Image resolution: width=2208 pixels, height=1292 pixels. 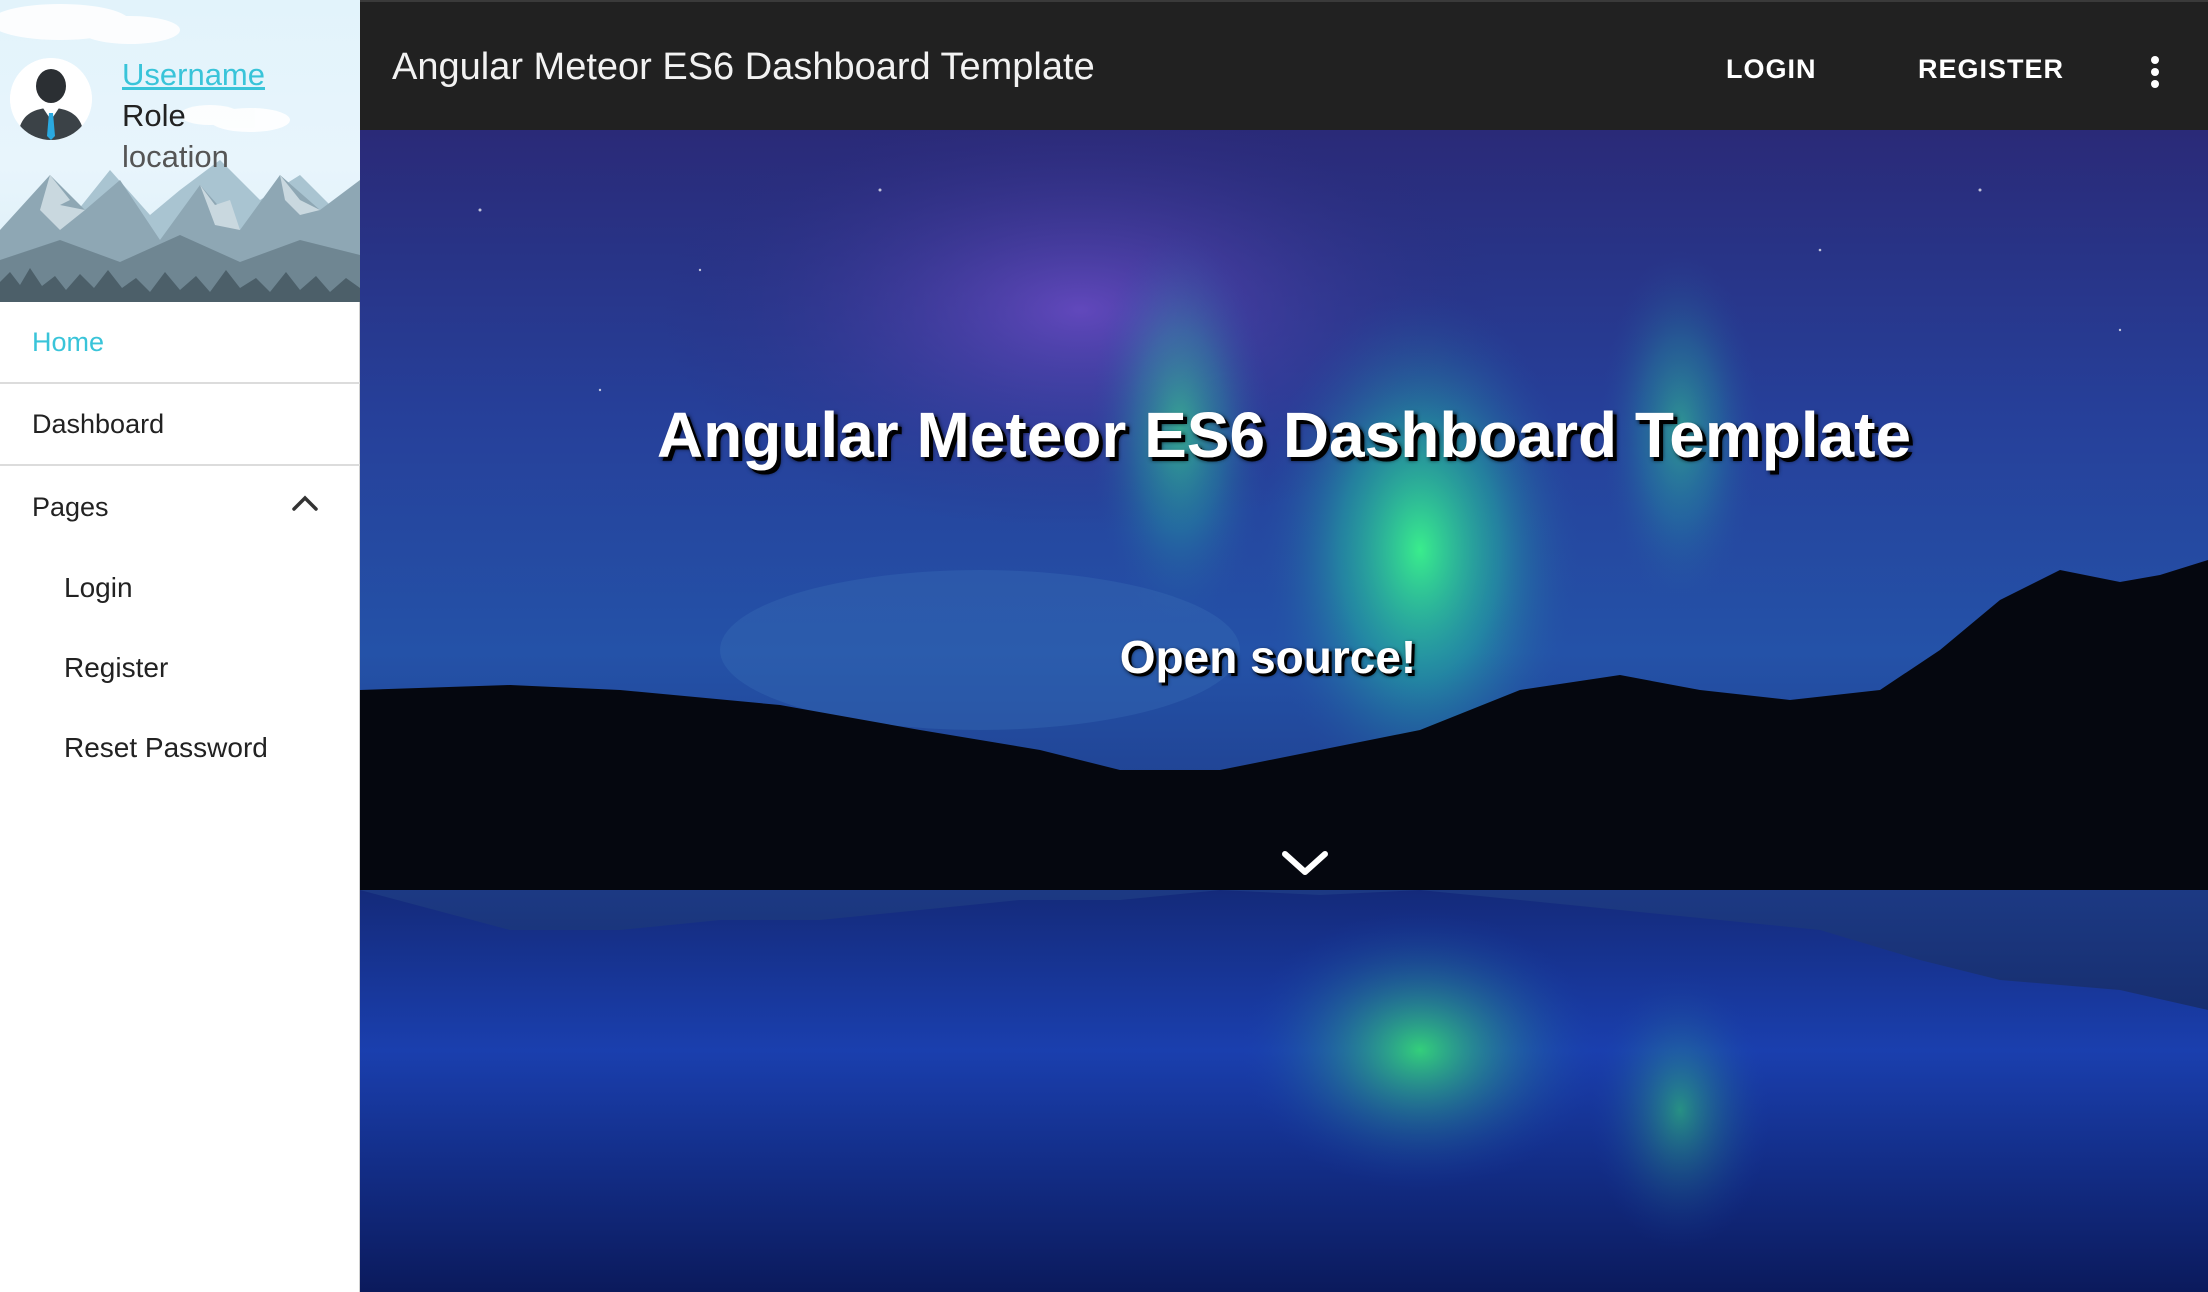 I want to click on sidebar-item-dashboard: Dashboard, so click(x=180, y=425).